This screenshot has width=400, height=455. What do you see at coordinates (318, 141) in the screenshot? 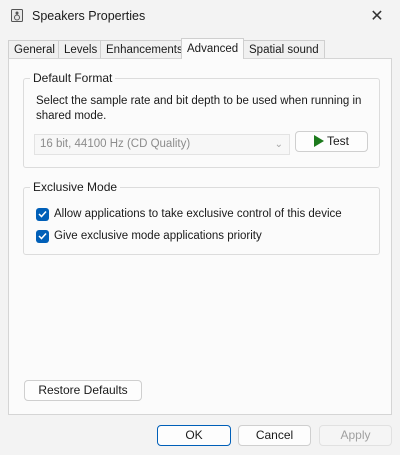
I see `play-icon` at bounding box center [318, 141].